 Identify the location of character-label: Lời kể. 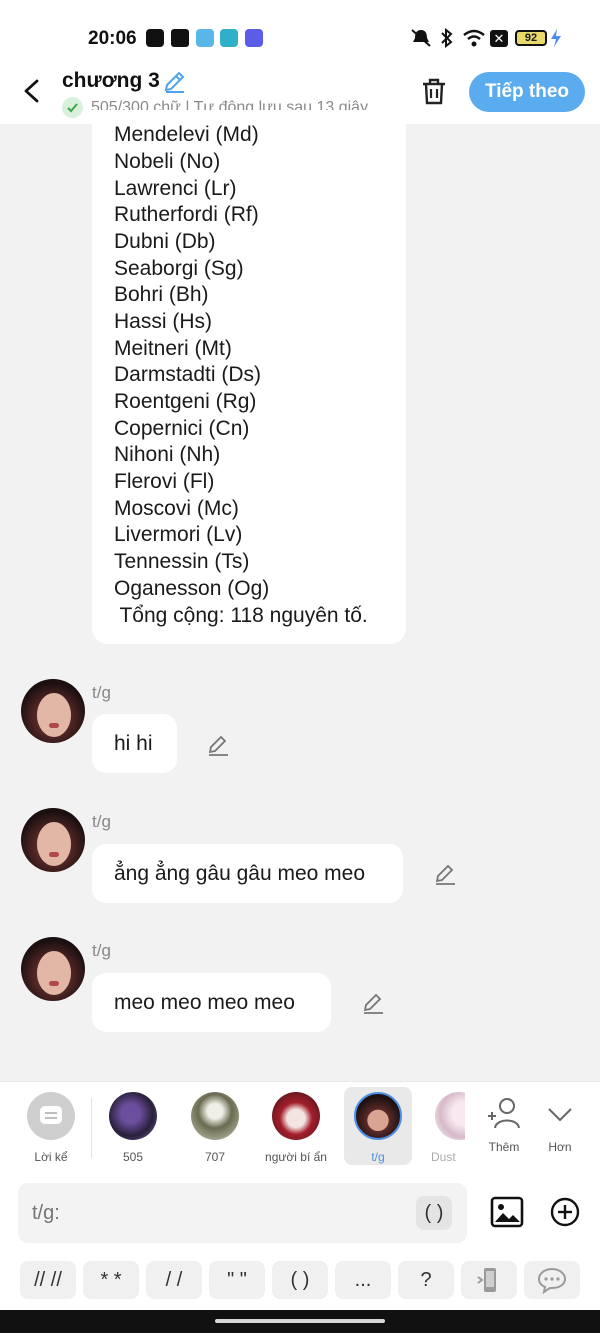
(51, 1157).